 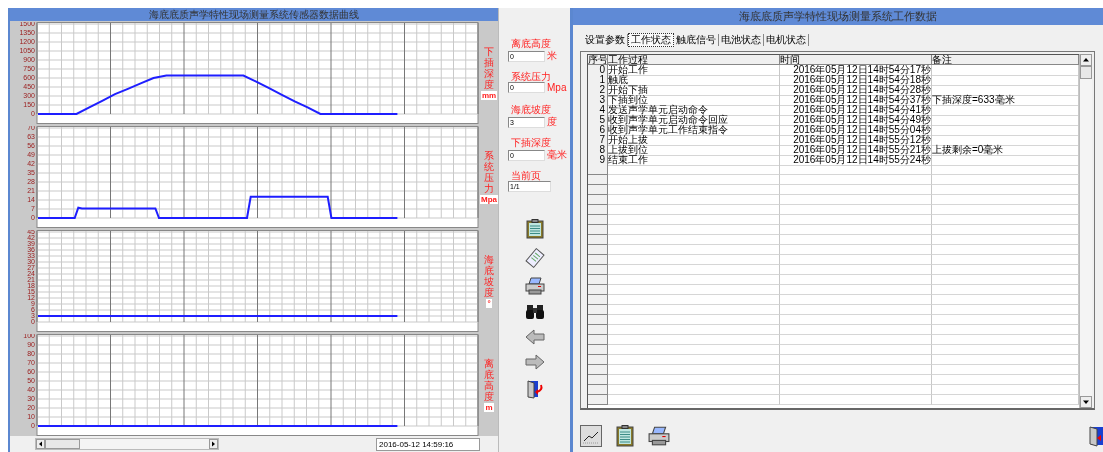 What do you see at coordinates (489, 380) in the screenshot?
I see `axis-label: 离底高度` at bounding box center [489, 380].